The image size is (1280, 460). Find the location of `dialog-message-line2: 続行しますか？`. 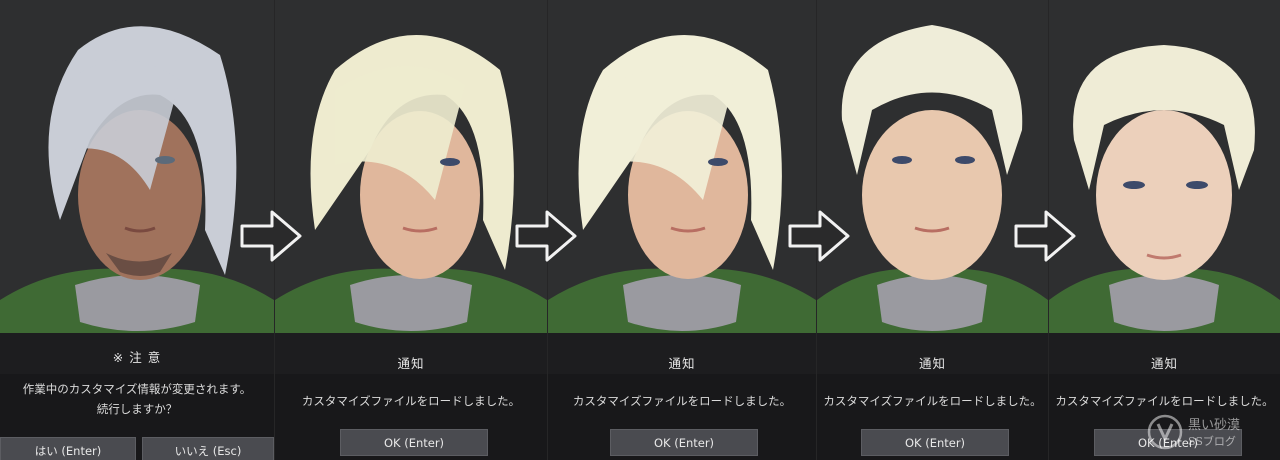

dialog-message-line2: 続行しますか？ is located at coordinates (137, 409).